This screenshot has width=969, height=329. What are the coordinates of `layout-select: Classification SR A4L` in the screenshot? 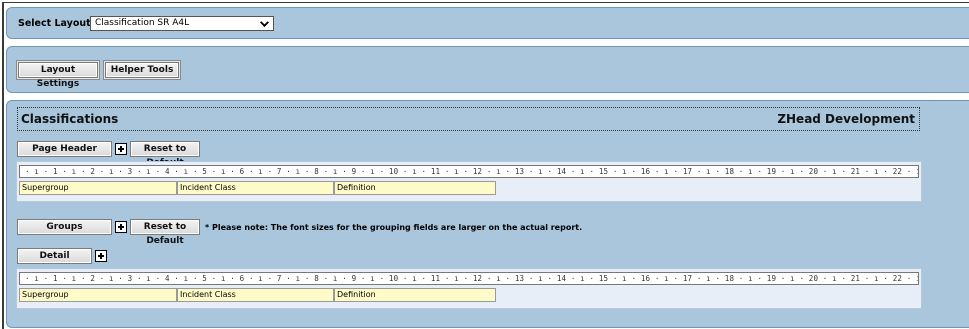 It's located at (182, 23).